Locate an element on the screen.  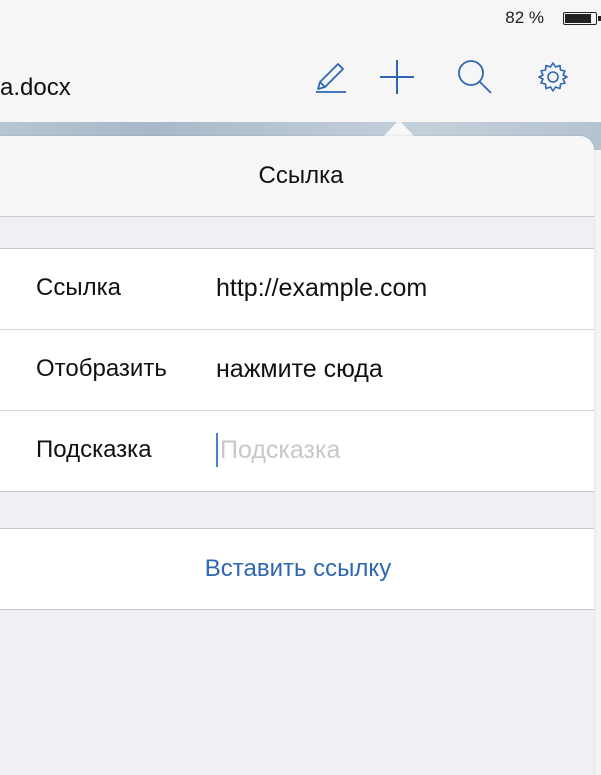
insert-link-button: Вставить ссылку is located at coordinates (297, 569).